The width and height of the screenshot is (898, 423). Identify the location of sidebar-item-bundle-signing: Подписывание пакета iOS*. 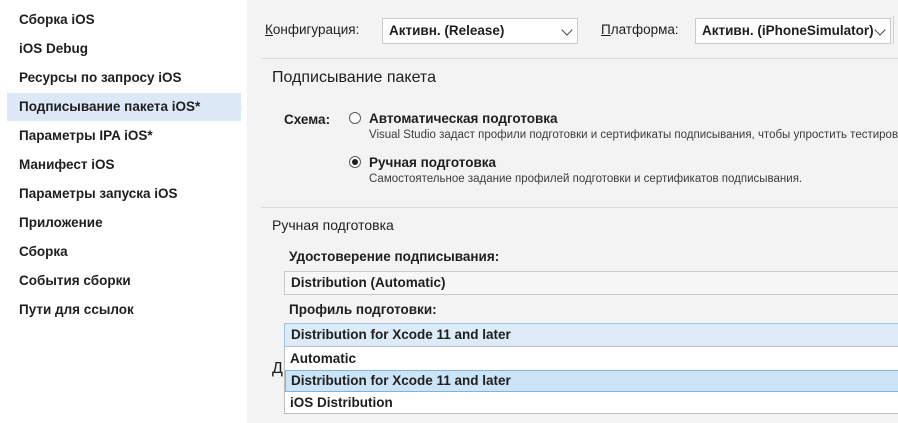
(124, 107).